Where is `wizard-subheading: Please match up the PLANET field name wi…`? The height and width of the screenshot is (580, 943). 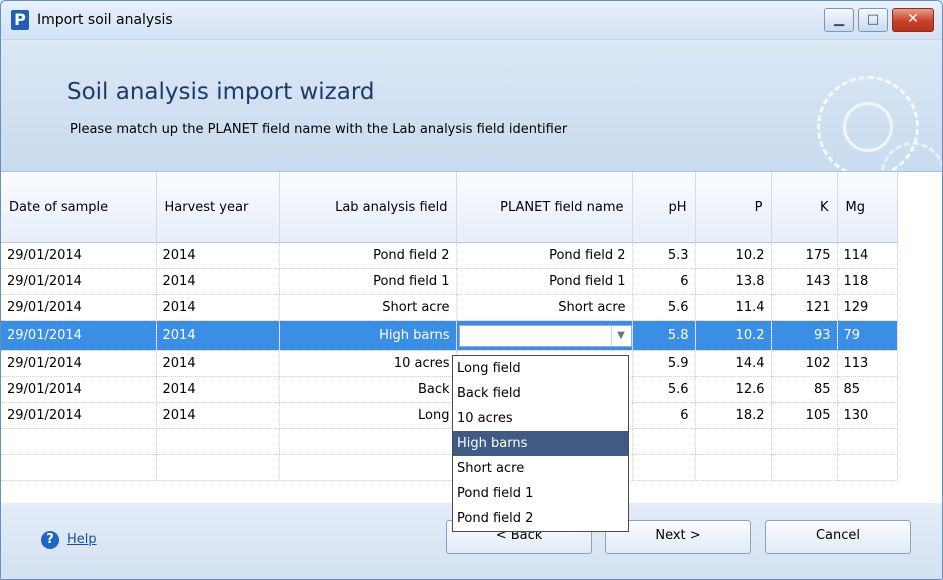
wizard-subheading: Please match up the PLANET field name wi… is located at coordinates (319, 129).